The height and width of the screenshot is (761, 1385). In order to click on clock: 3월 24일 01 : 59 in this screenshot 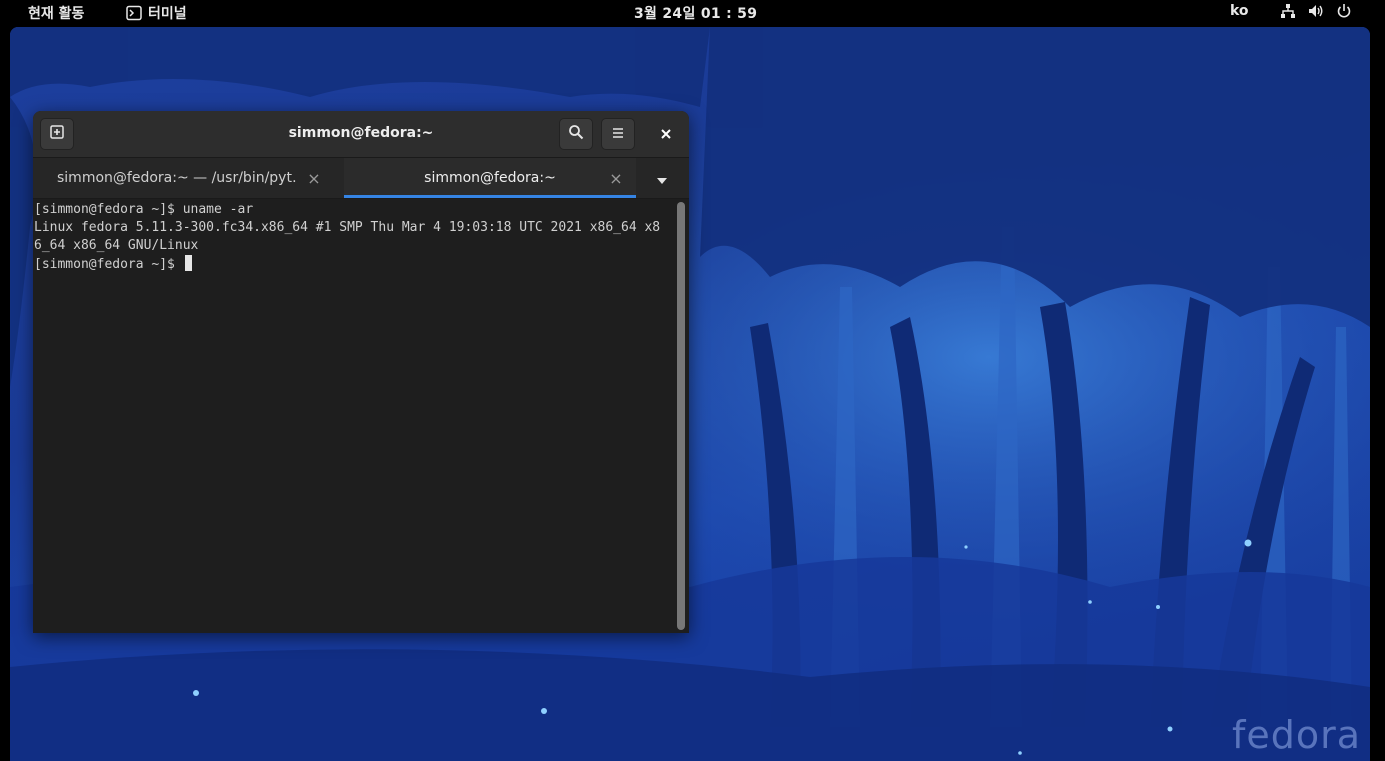, I will do `click(695, 13)`.